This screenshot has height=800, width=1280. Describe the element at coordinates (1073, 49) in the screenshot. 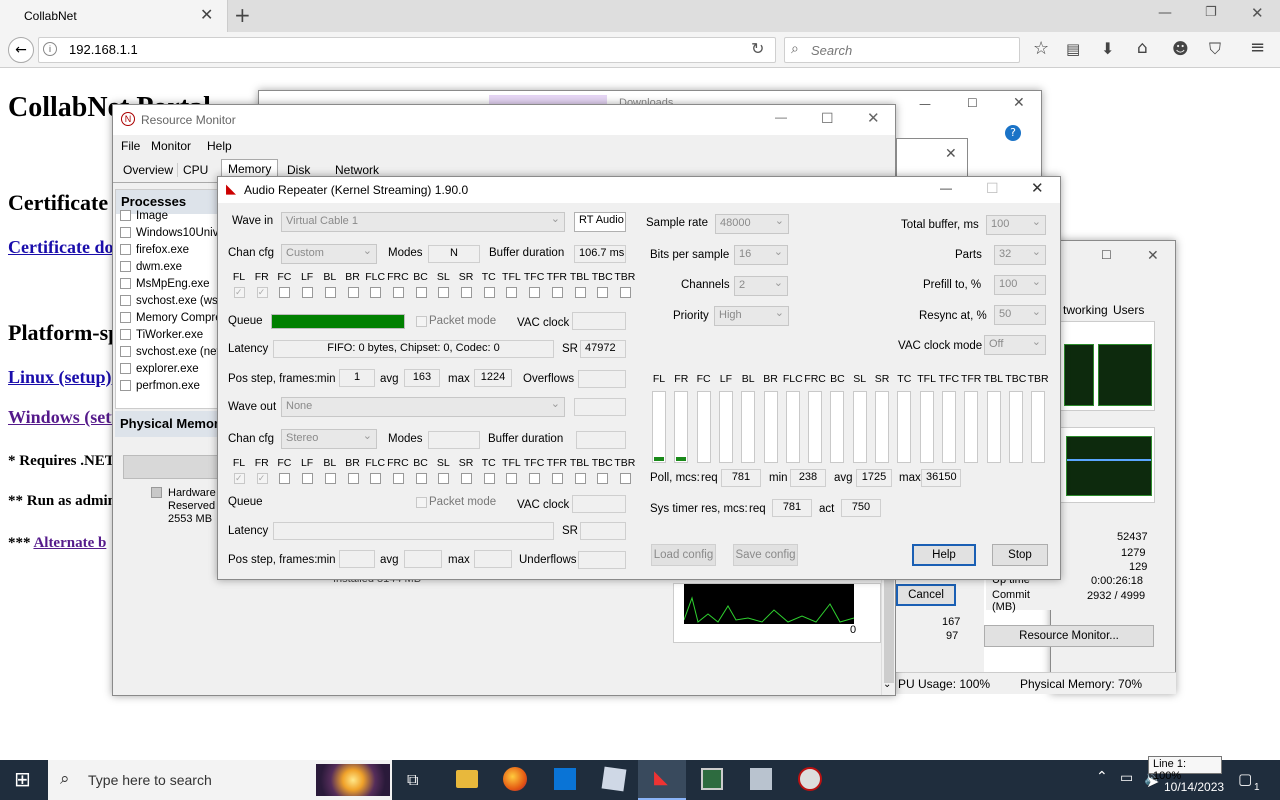

I see `reading-list-icon: ▤` at that location.